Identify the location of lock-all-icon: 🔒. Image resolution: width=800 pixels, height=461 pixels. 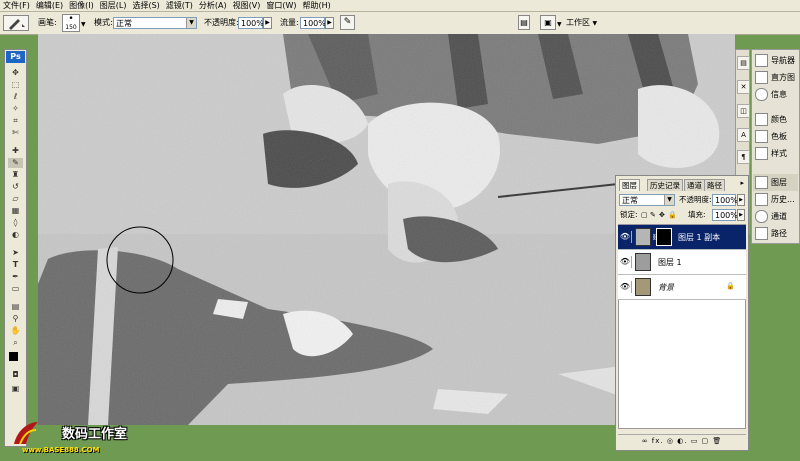
(672, 215).